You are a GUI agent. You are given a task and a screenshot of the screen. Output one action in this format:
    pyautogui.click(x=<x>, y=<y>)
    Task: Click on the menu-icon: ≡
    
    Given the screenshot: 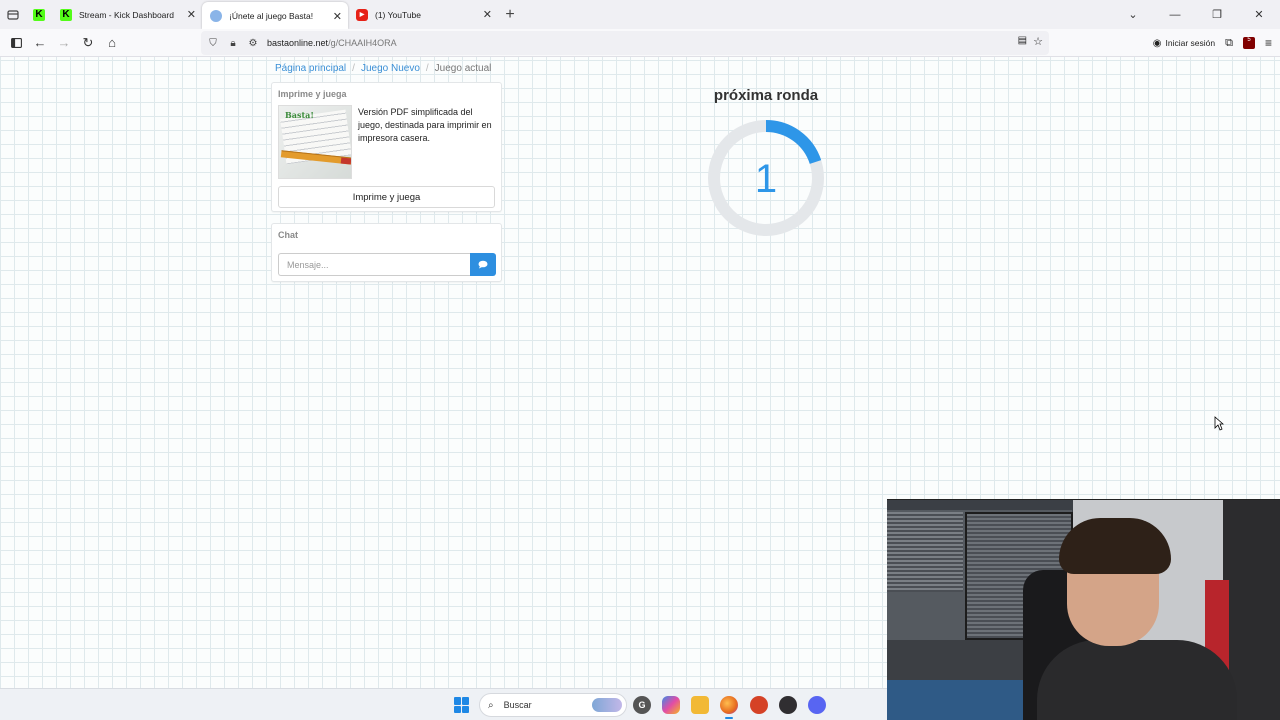 What is the action you would take?
    pyautogui.click(x=1268, y=43)
    